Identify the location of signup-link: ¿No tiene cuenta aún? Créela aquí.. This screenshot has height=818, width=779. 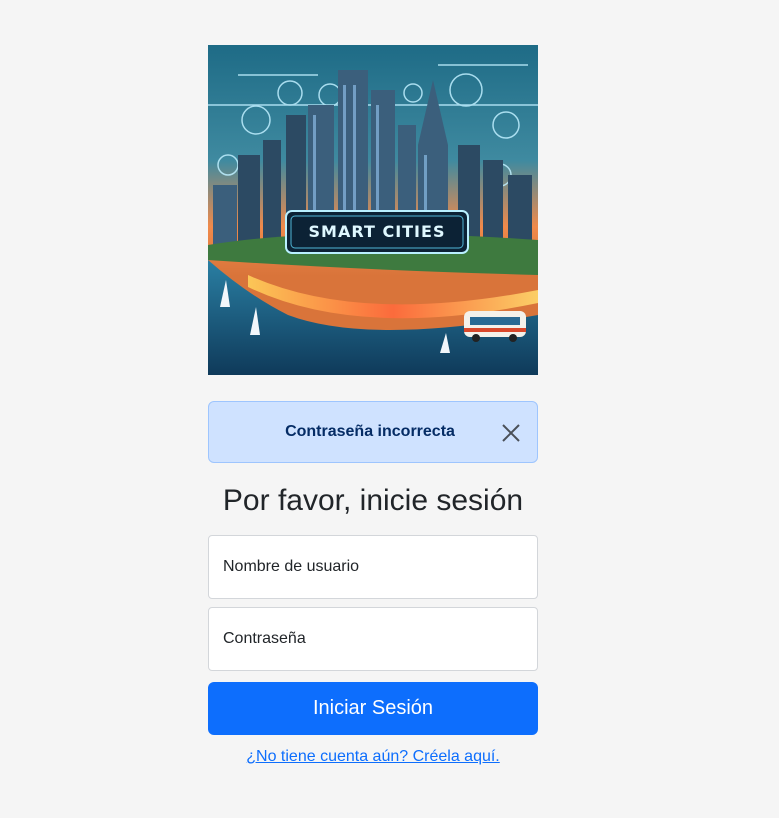
(373, 757).